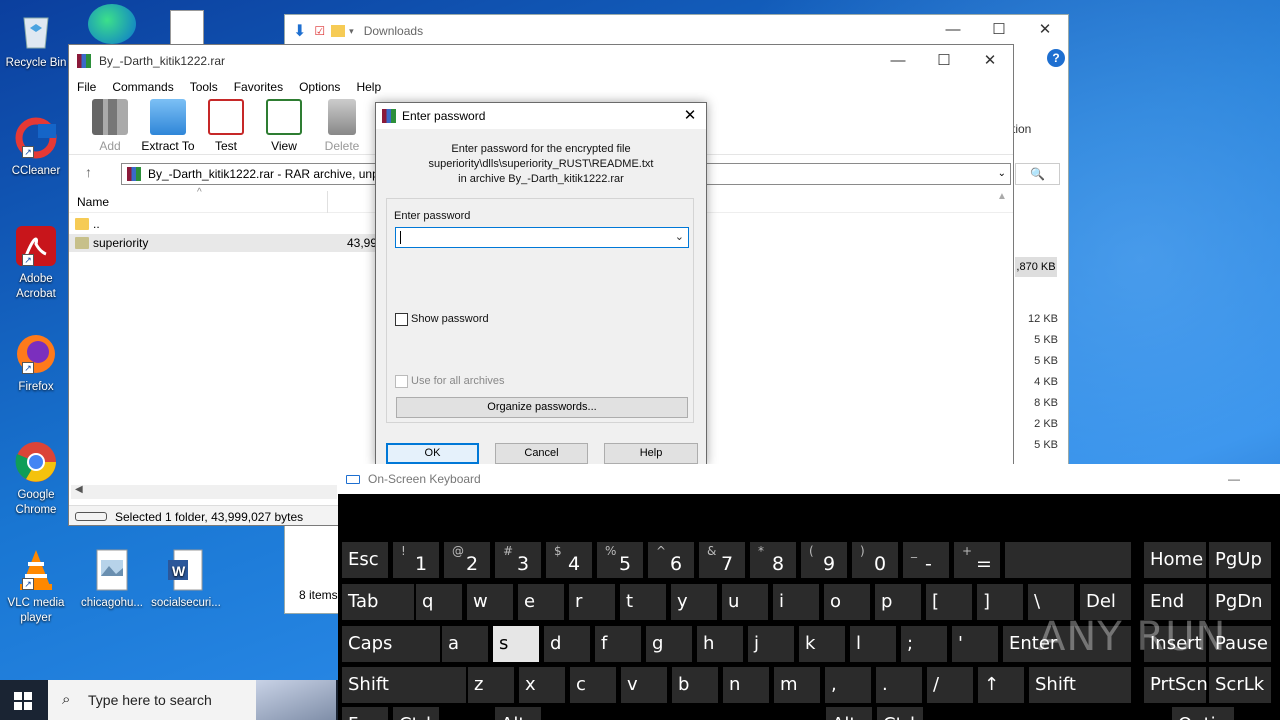 Image resolution: width=1280 pixels, height=720 pixels. What do you see at coordinates (694, 602) in the screenshot?
I see `key-y: y` at bounding box center [694, 602].